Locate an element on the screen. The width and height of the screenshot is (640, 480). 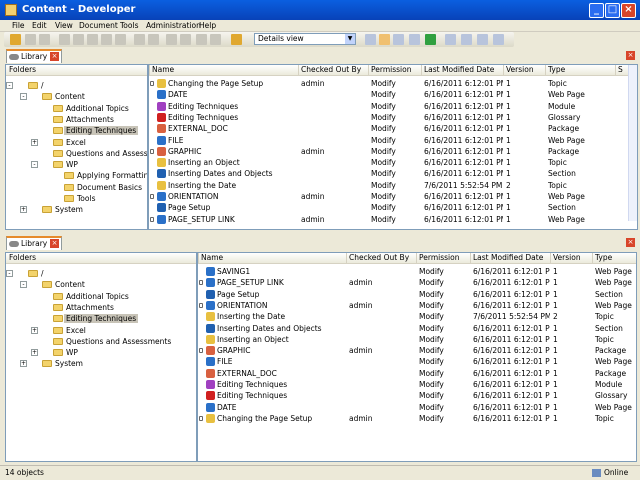
close-button: × is located at coordinates (628, 10).